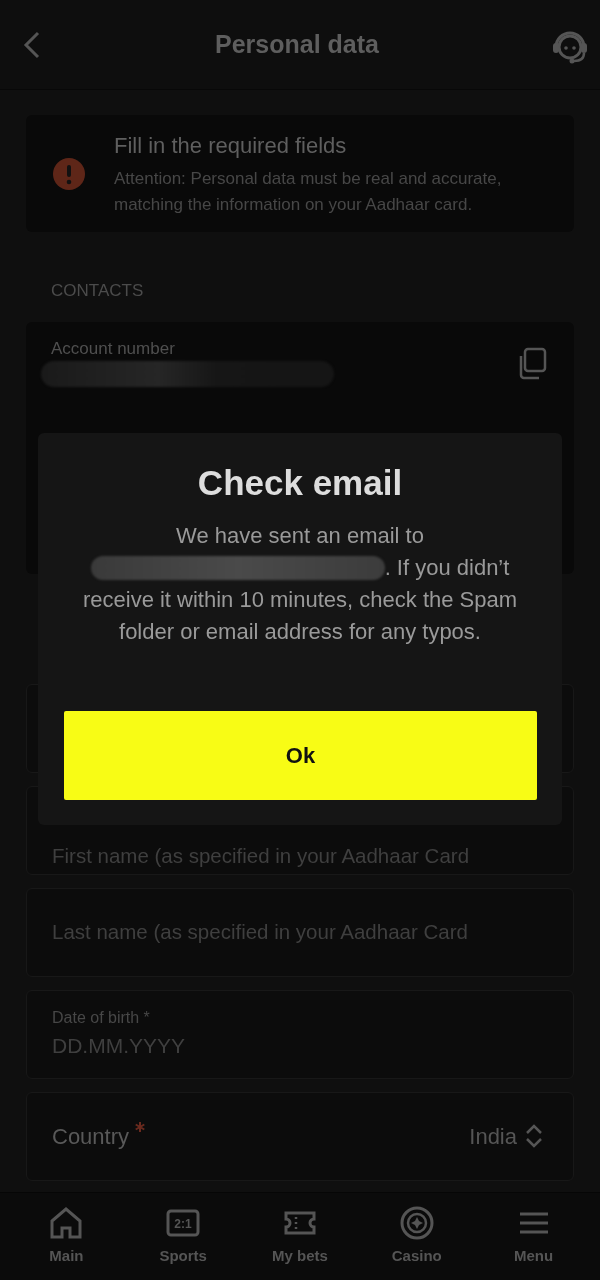  What do you see at coordinates (69, 173) in the screenshot?
I see `warning-icon` at bounding box center [69, 173].